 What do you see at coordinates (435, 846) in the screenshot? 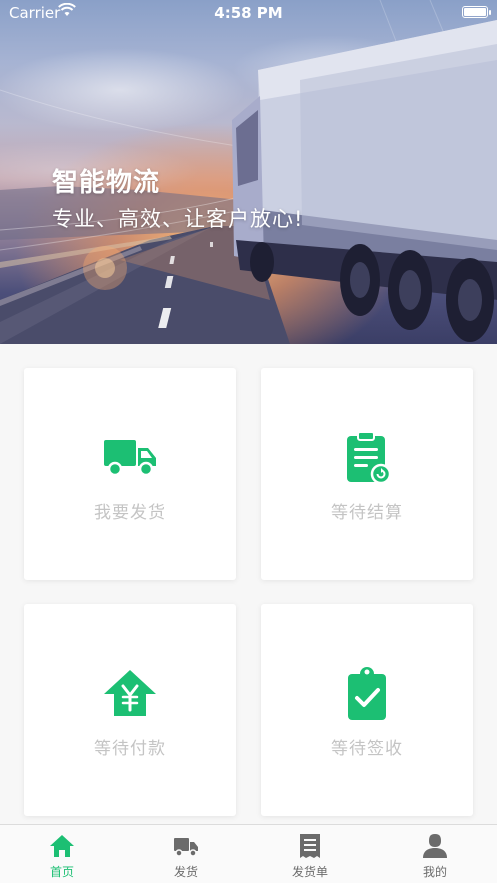
I see `user-icon` at bounding box center [435, 846].